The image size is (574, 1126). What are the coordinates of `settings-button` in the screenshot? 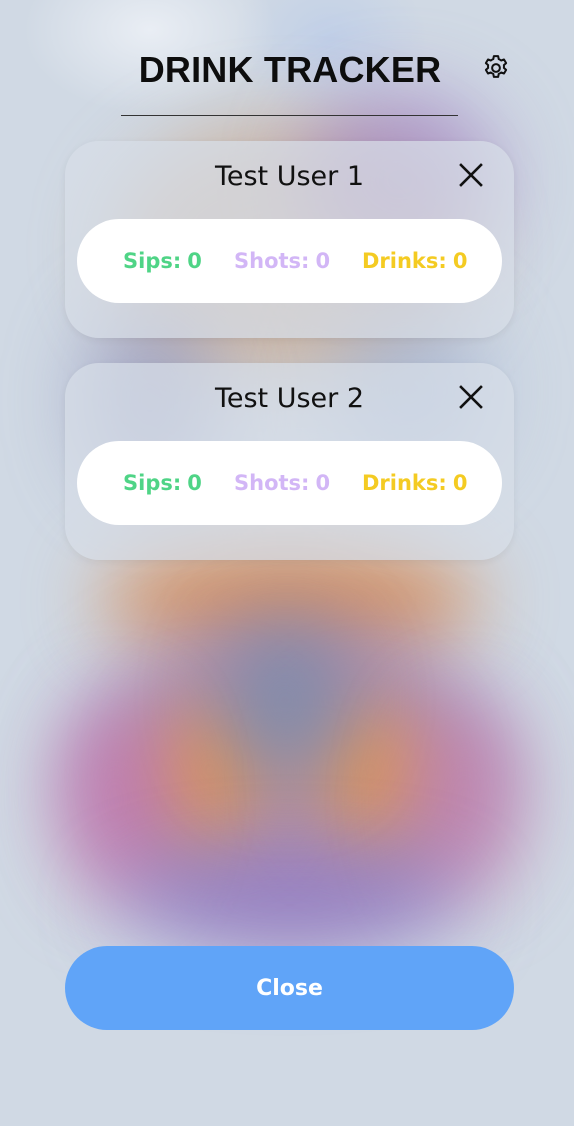 It's located at (496, 68).